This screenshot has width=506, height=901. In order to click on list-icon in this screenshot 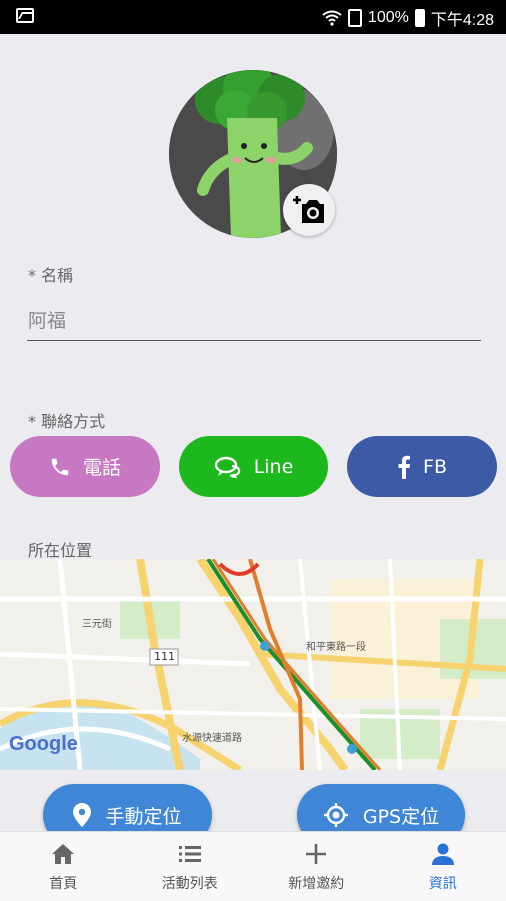, I will do `click(190, 854)`.